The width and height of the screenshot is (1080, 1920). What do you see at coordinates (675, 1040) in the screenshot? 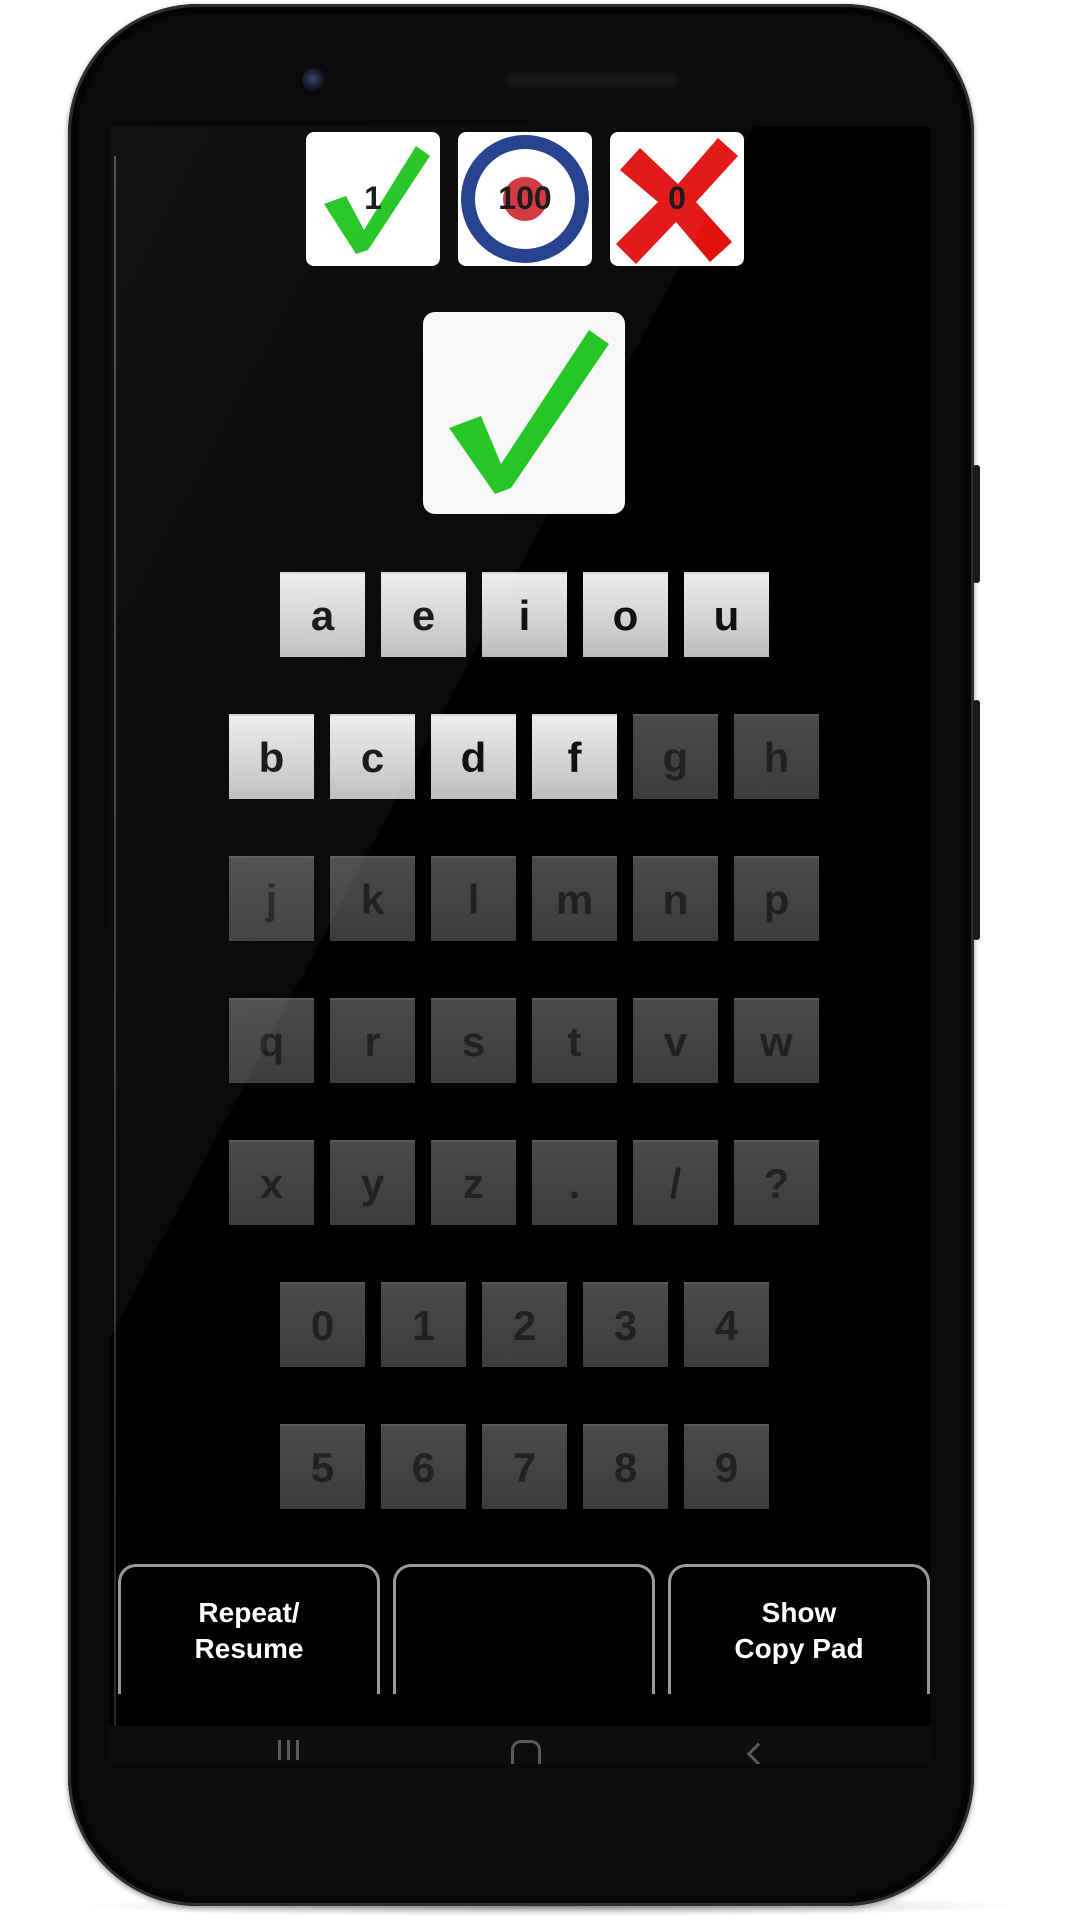
I see `key-v: v` at bounding box center [675, 1040].